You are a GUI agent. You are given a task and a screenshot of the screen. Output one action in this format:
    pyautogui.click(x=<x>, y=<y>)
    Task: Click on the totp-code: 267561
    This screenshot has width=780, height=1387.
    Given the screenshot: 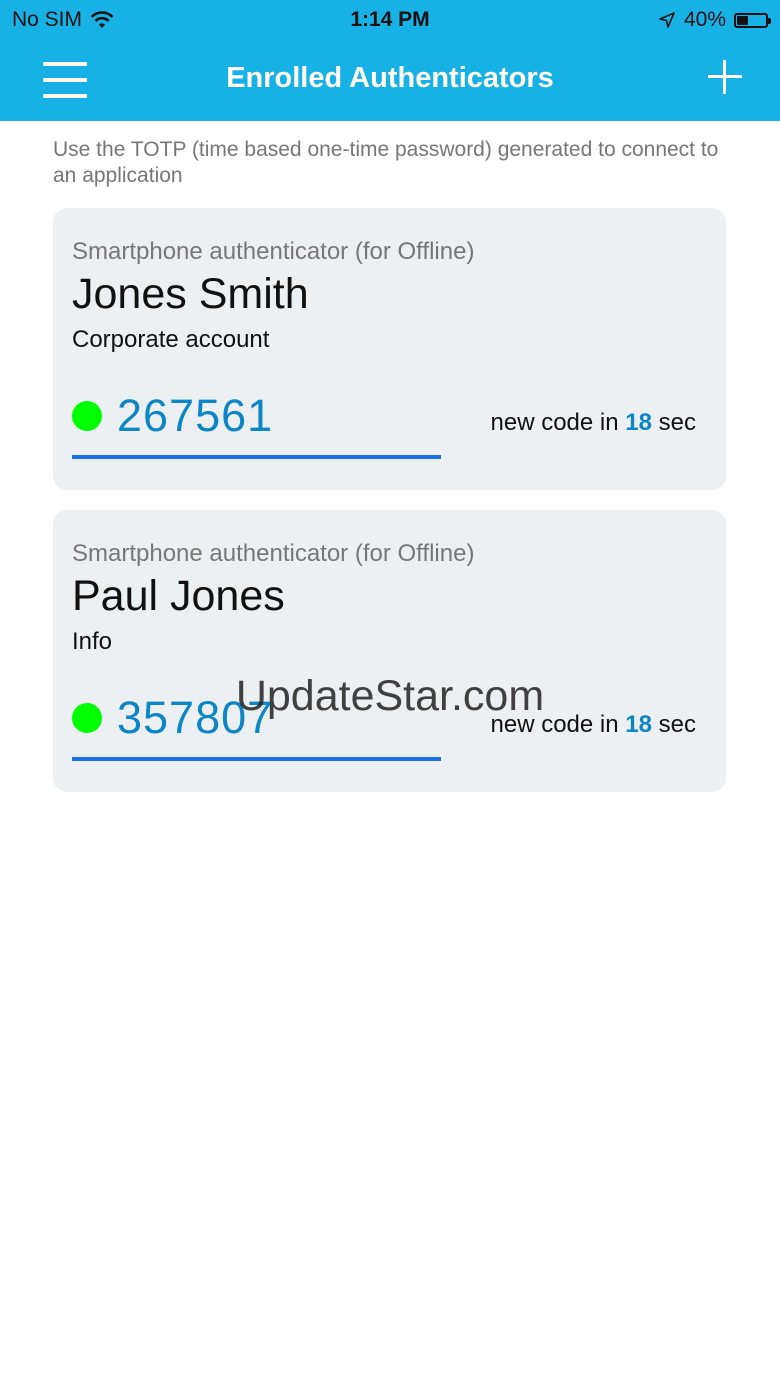 What is the action you would take?
    pyautogui.click(x=195, y=416)
    